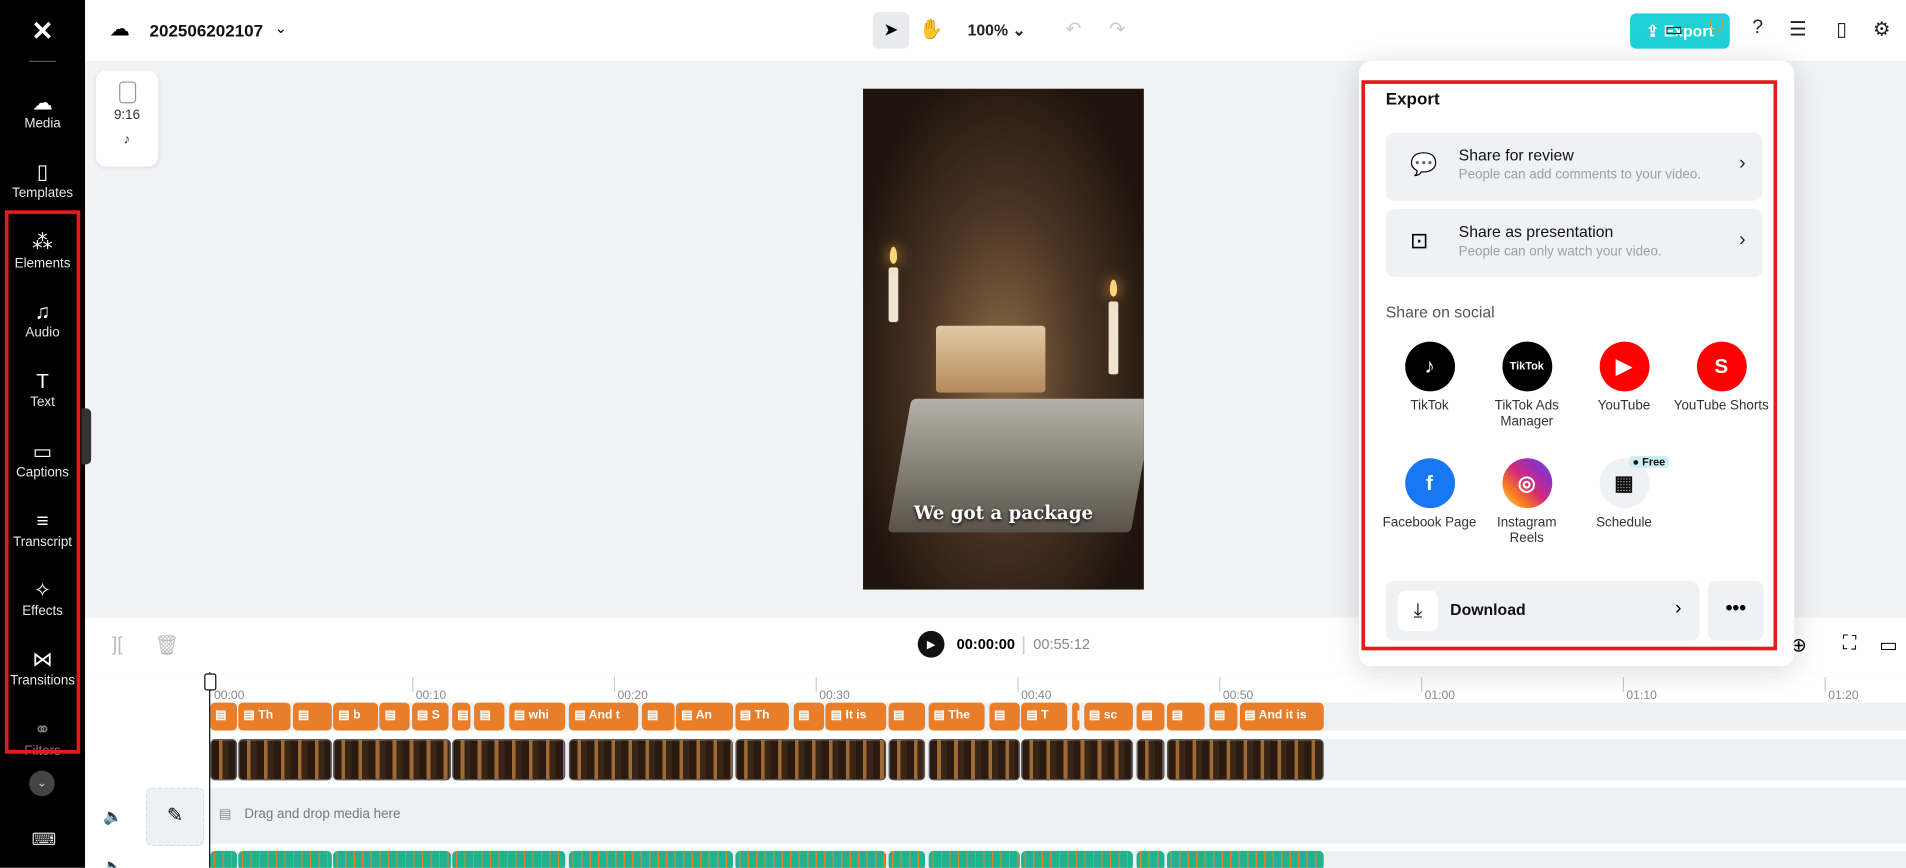 The image size is (1906, 868). Describe the element at coordinates (430, 716) in the screenshot. I see `caption-clip: ▤ S` at that location.